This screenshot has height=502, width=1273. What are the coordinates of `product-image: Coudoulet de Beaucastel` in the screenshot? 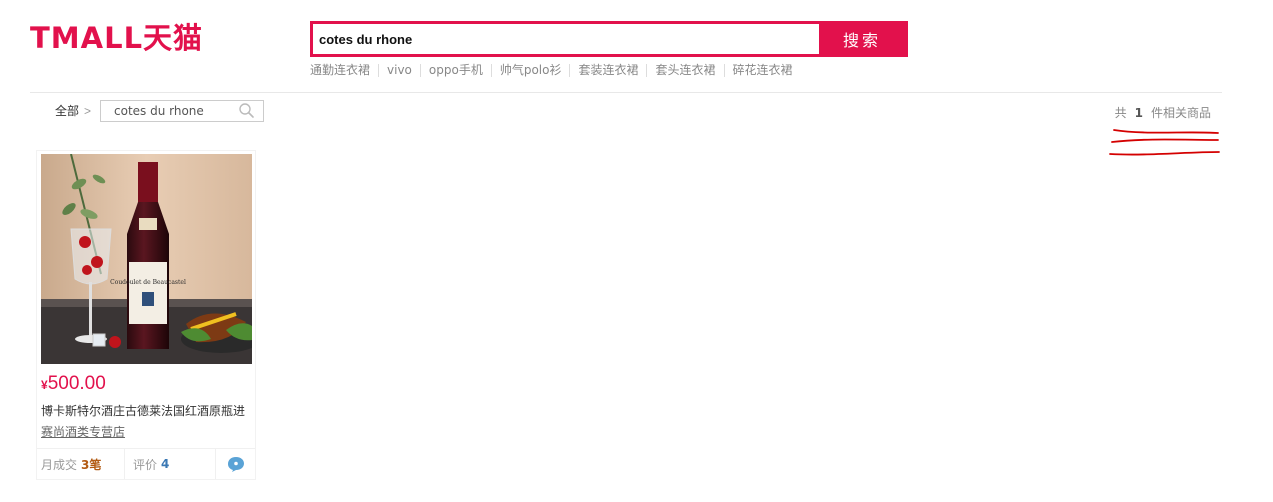 It's located at (146, 259).